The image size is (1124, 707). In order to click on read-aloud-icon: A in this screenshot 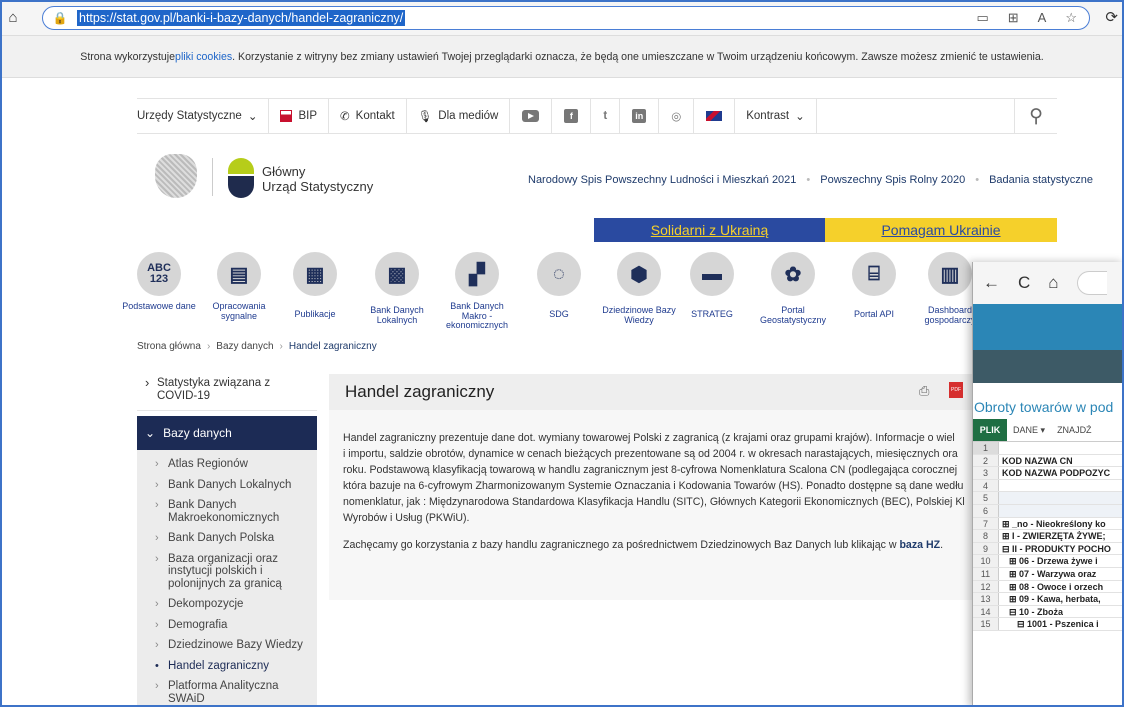, I will do `click(1042, 18)`.